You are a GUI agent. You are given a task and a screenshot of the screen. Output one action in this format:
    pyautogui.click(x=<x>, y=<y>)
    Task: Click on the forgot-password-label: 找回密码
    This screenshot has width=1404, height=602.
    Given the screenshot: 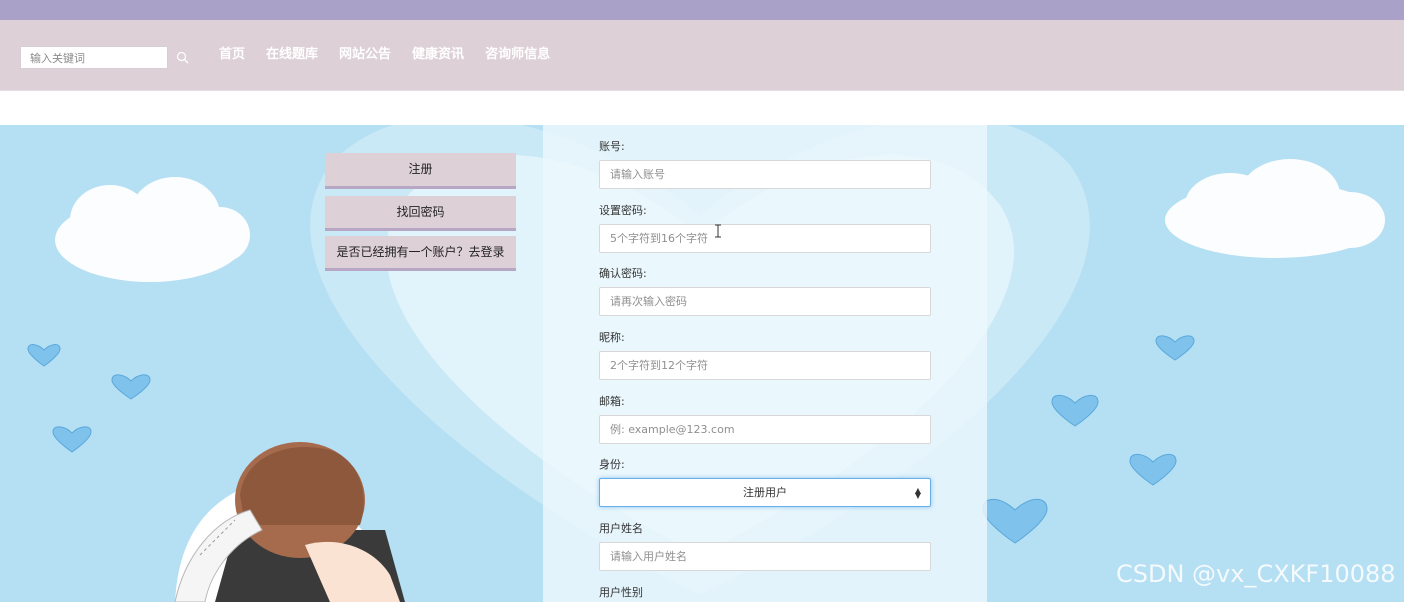 What is the action you would take?
    pyautogui.click(x=420, y=212)
    